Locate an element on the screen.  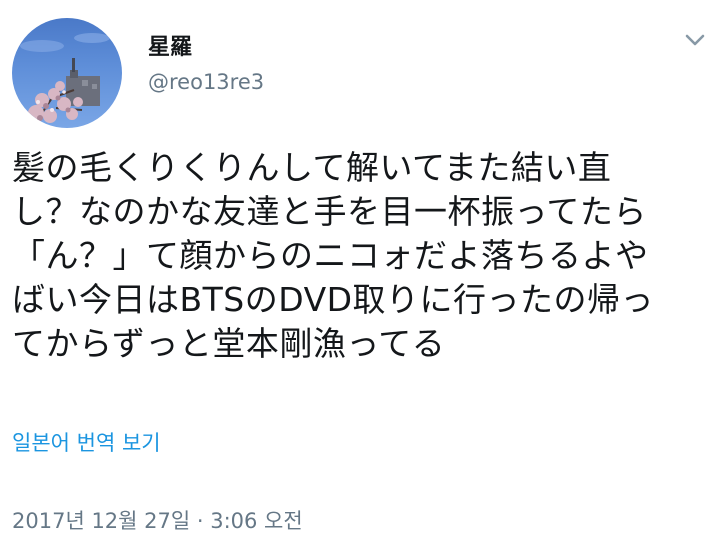
tweet-text-line: ばい今日はBTSのDVD取りに行ったの帰っ is located at coordinates (333, 299).